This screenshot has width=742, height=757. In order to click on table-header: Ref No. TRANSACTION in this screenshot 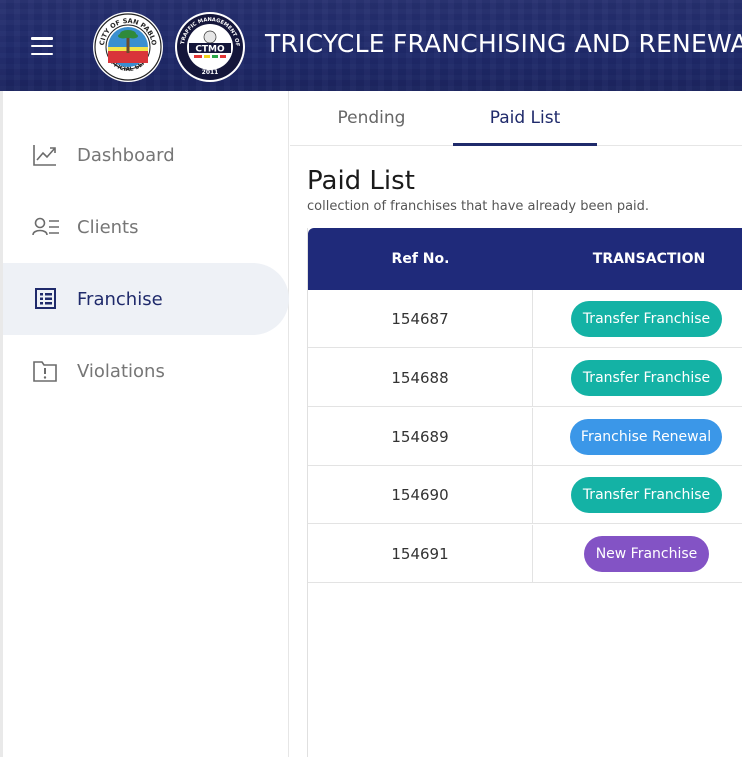, I will do `click(525, 259)`.